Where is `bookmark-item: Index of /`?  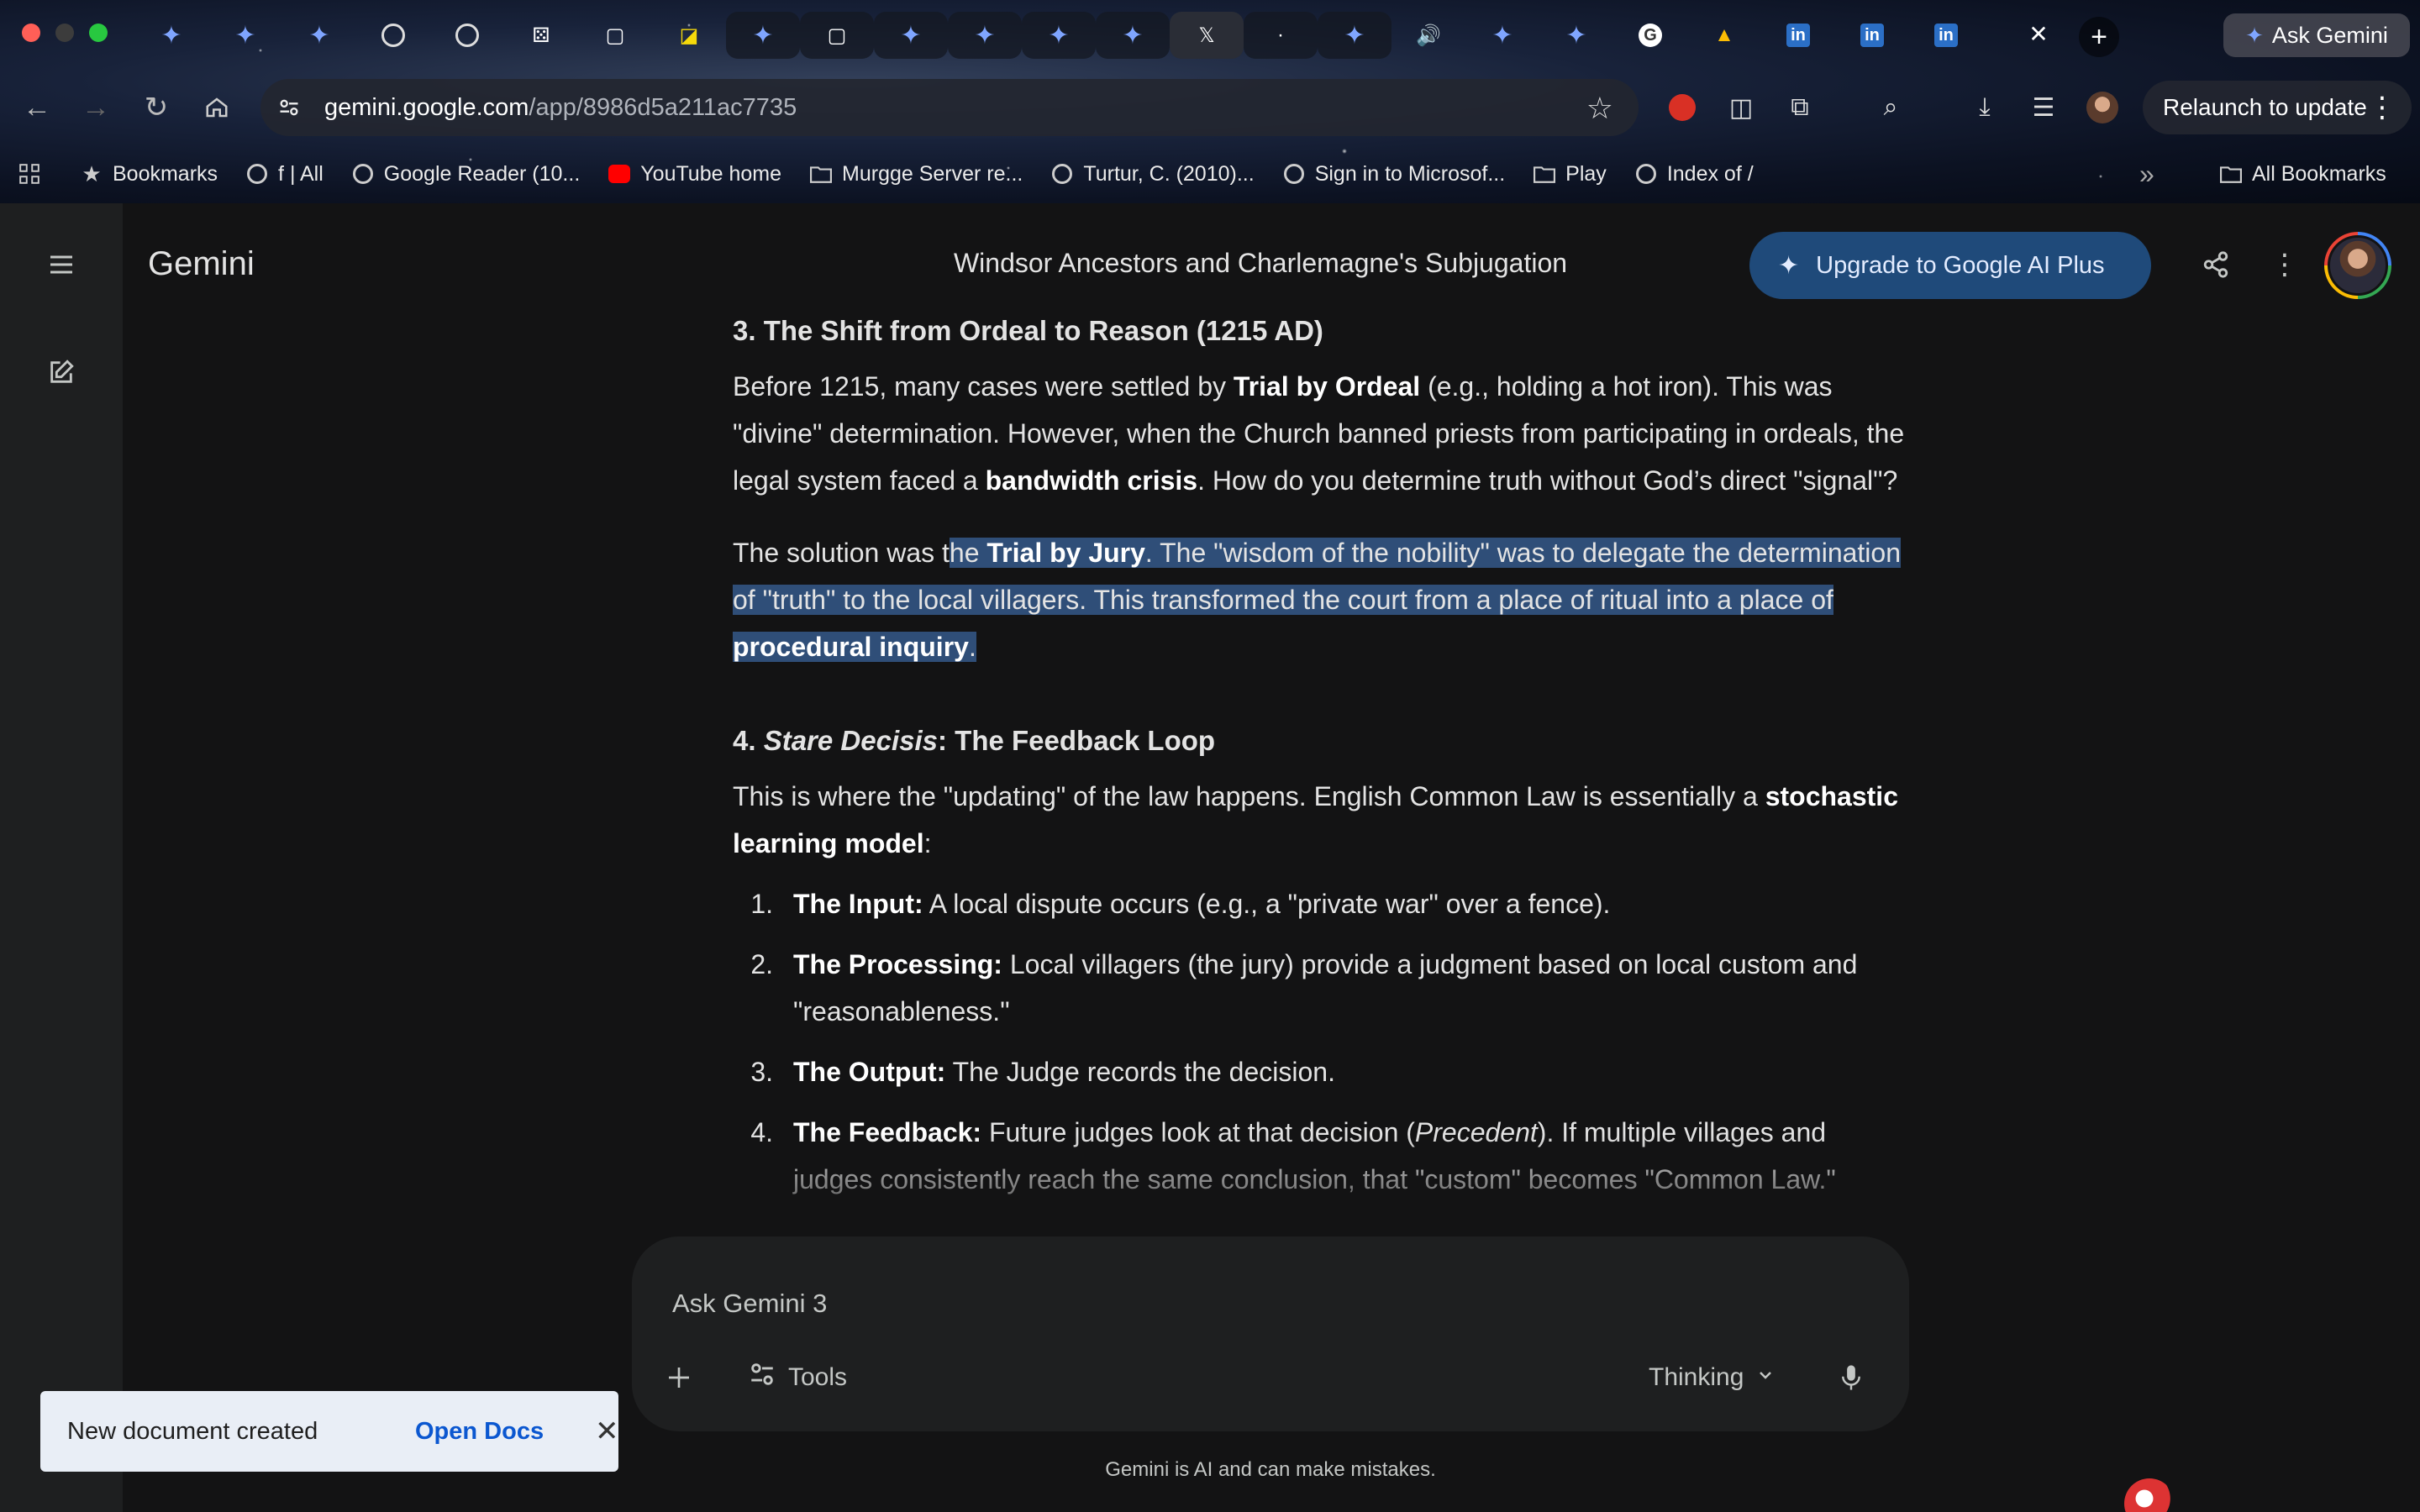 bookmark-item: Index of / is located at coordinates (1694, 174).